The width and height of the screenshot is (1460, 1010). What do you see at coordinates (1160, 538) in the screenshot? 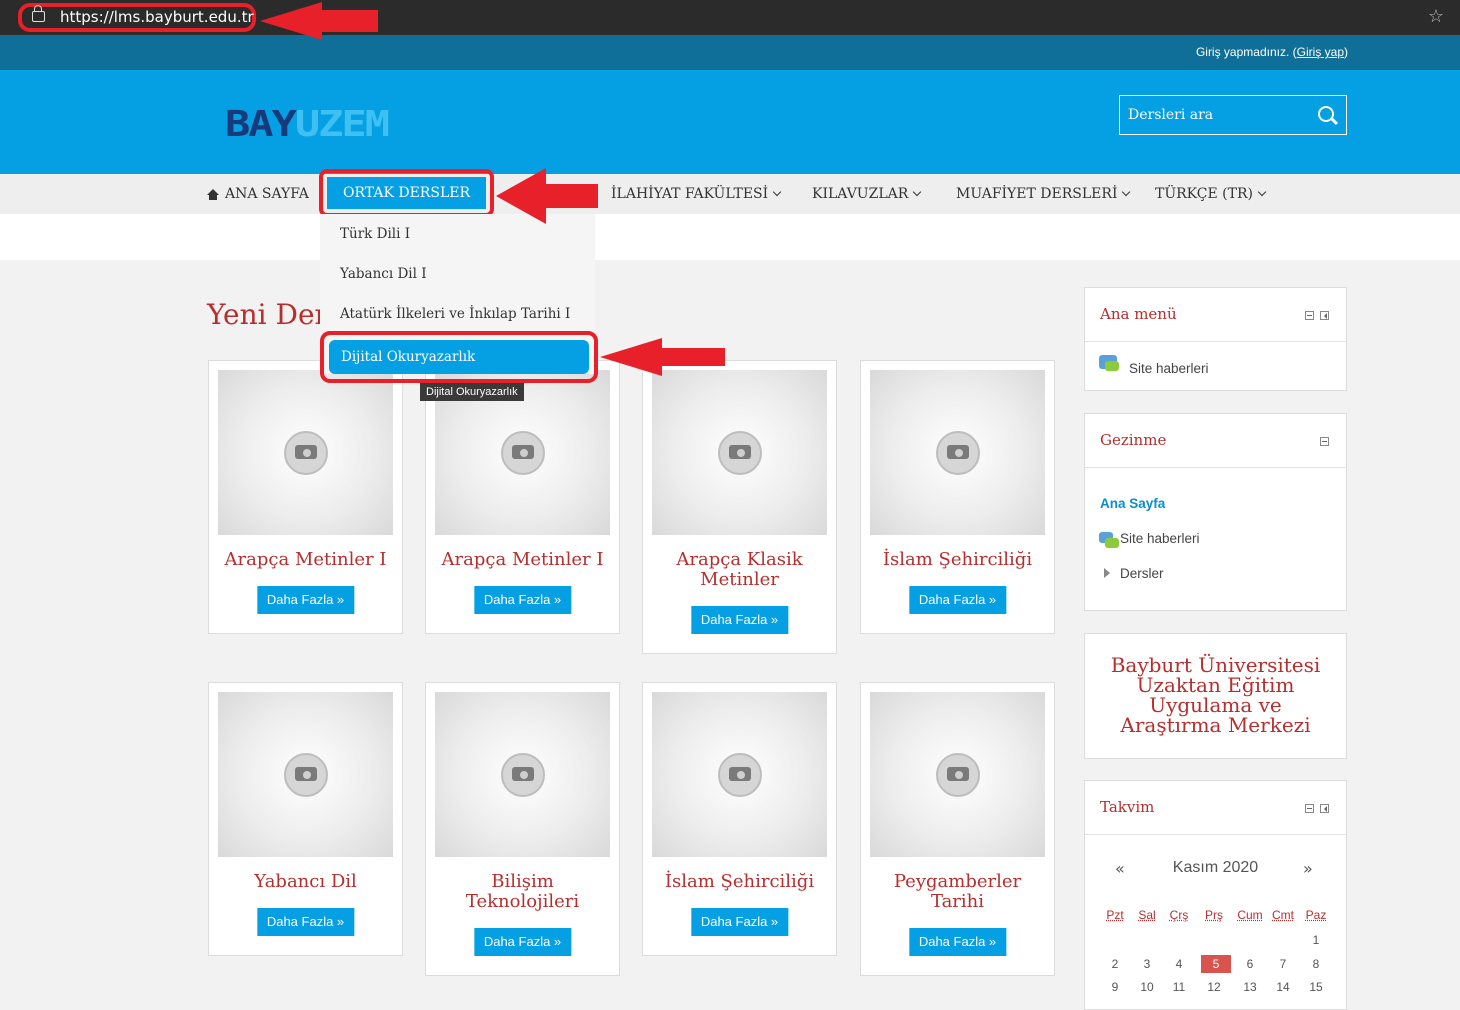
I see `nav-site-news-link: Site haberleri` at bounding box center [1160, 538].